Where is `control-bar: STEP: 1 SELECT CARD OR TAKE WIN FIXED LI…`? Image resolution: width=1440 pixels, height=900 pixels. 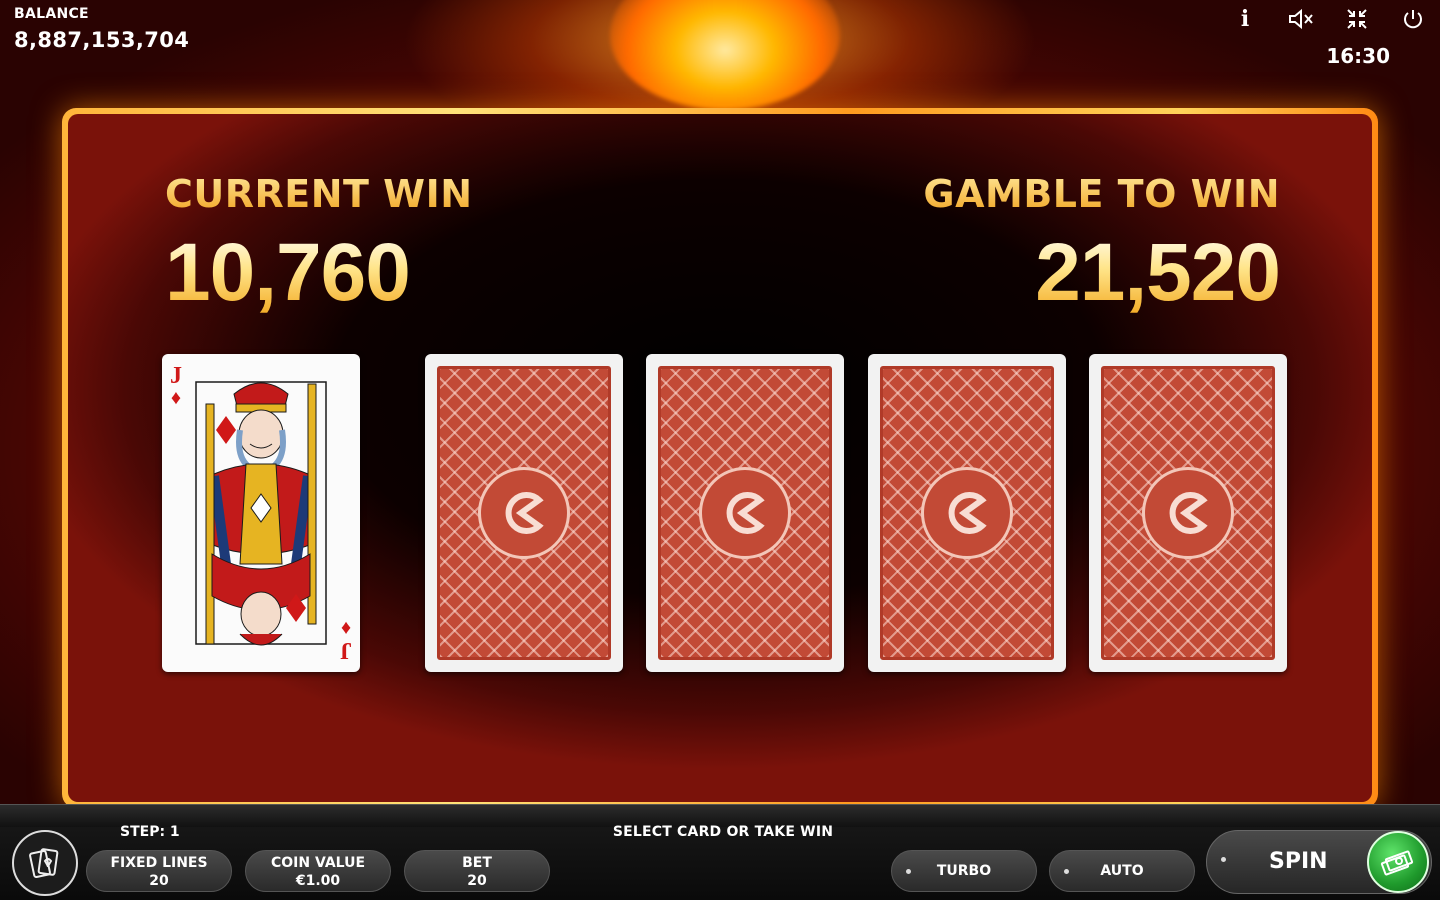
control-bar: STEP: 1 SELECT CARD OR TAKE WIN FIXED LI… is located at coordinates (720, 852).